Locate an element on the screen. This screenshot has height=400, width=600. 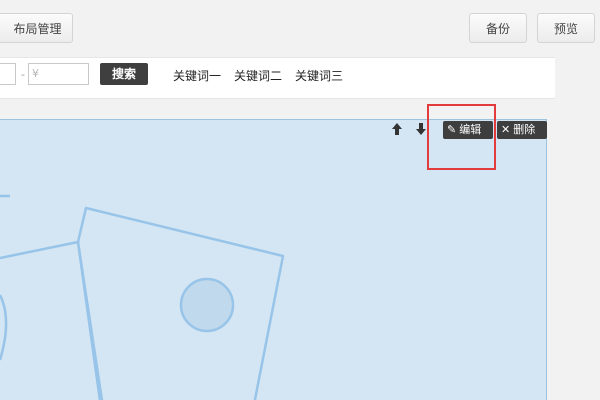
backup-label: 备份 is located at coordinates (497, 29).